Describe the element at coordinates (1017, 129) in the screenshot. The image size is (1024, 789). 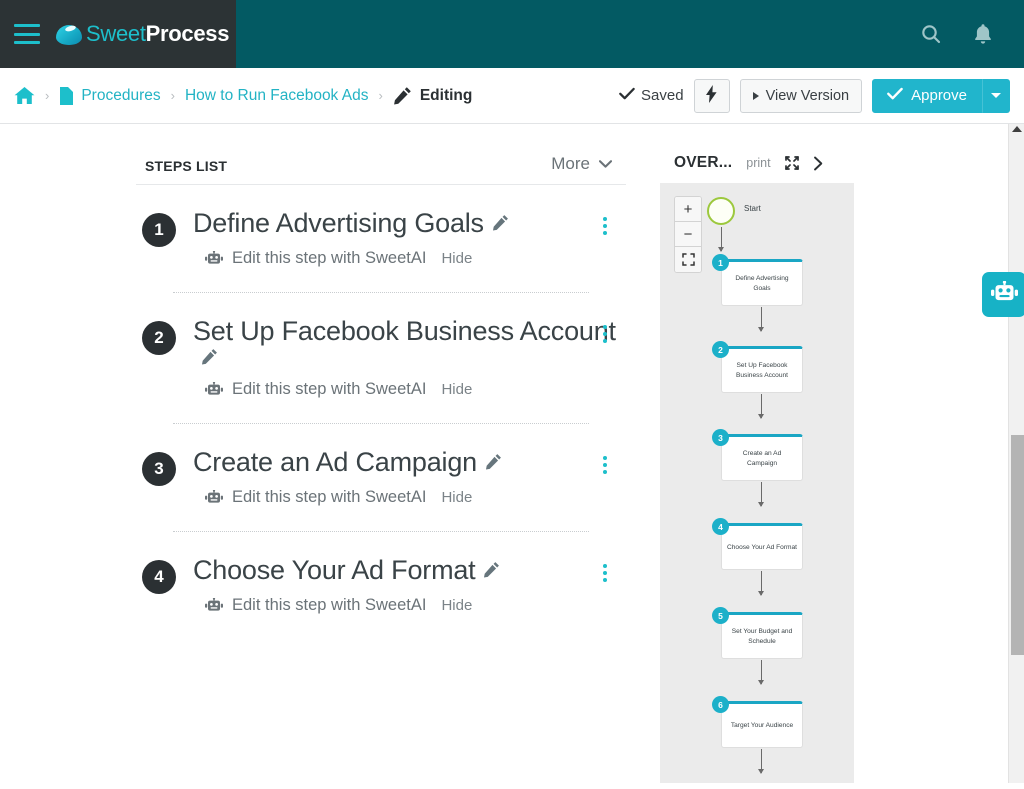
I see `scroll-up-arrow-icon` at that location.